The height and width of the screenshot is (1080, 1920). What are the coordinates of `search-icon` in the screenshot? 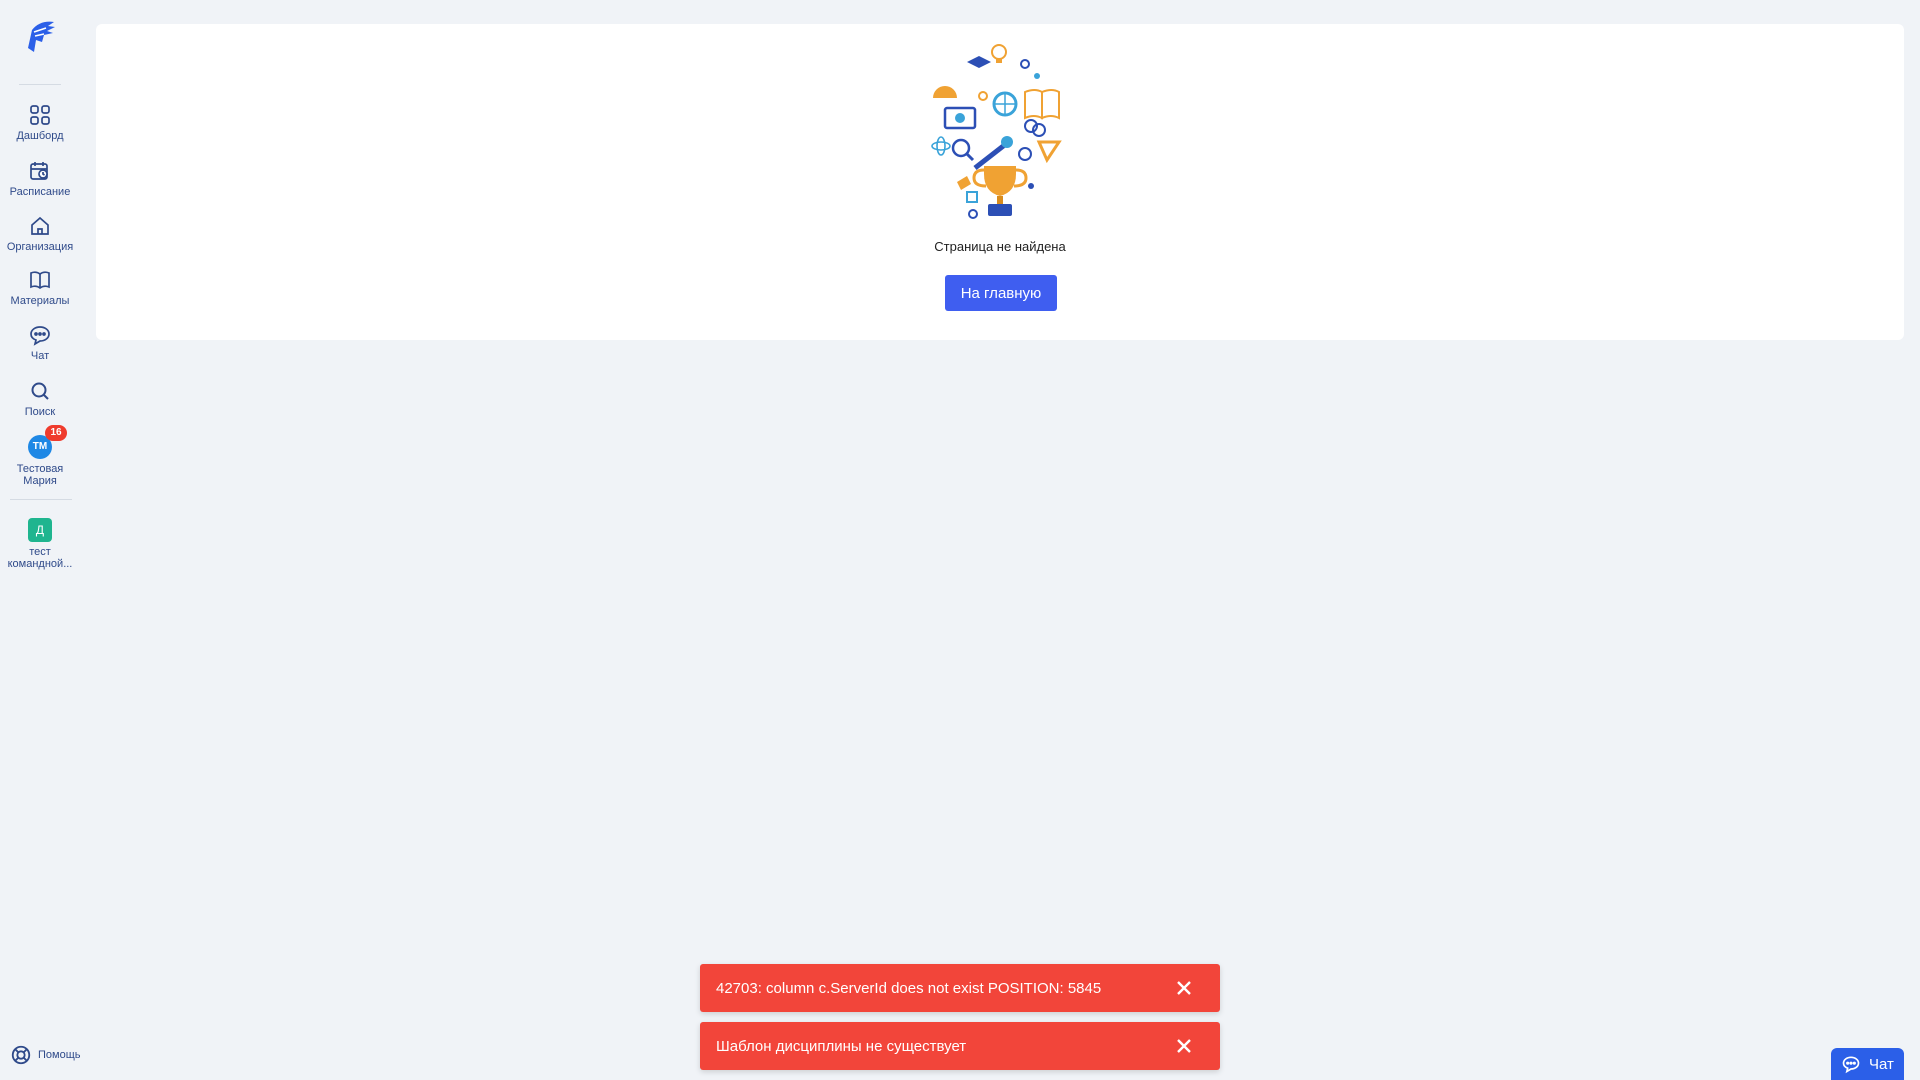 It's located at (40, 391).